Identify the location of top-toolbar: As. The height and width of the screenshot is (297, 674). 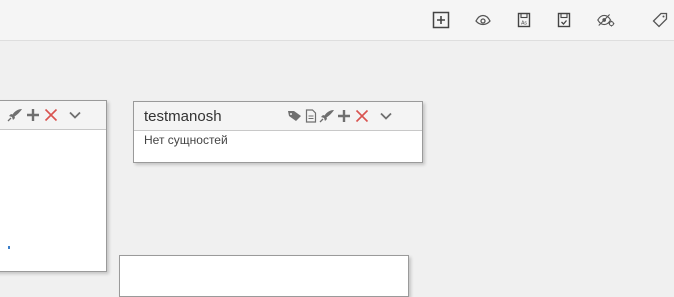
(337, 20).